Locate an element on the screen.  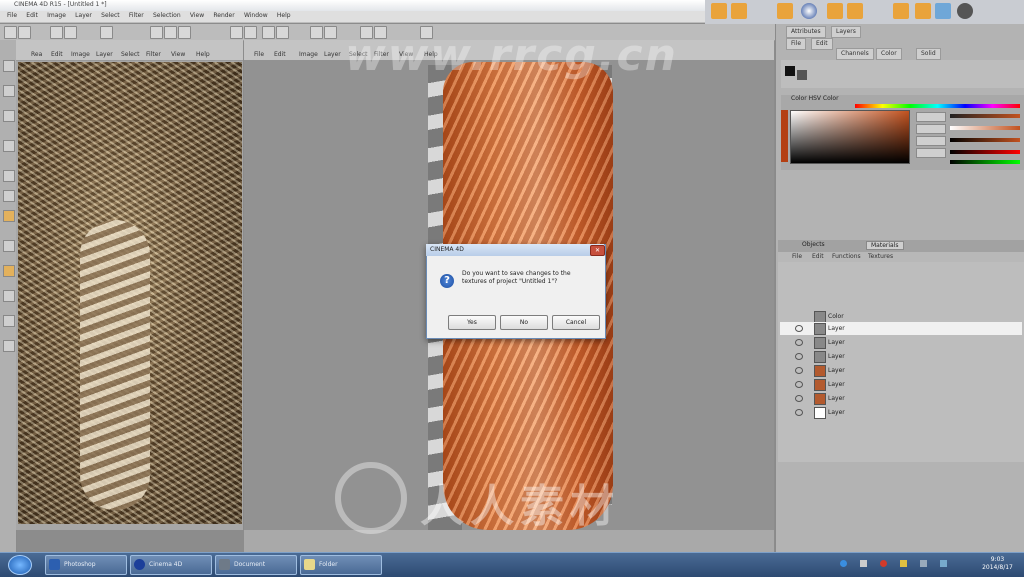
cinema4d-logo-icon is located at coordinates (809, 11).